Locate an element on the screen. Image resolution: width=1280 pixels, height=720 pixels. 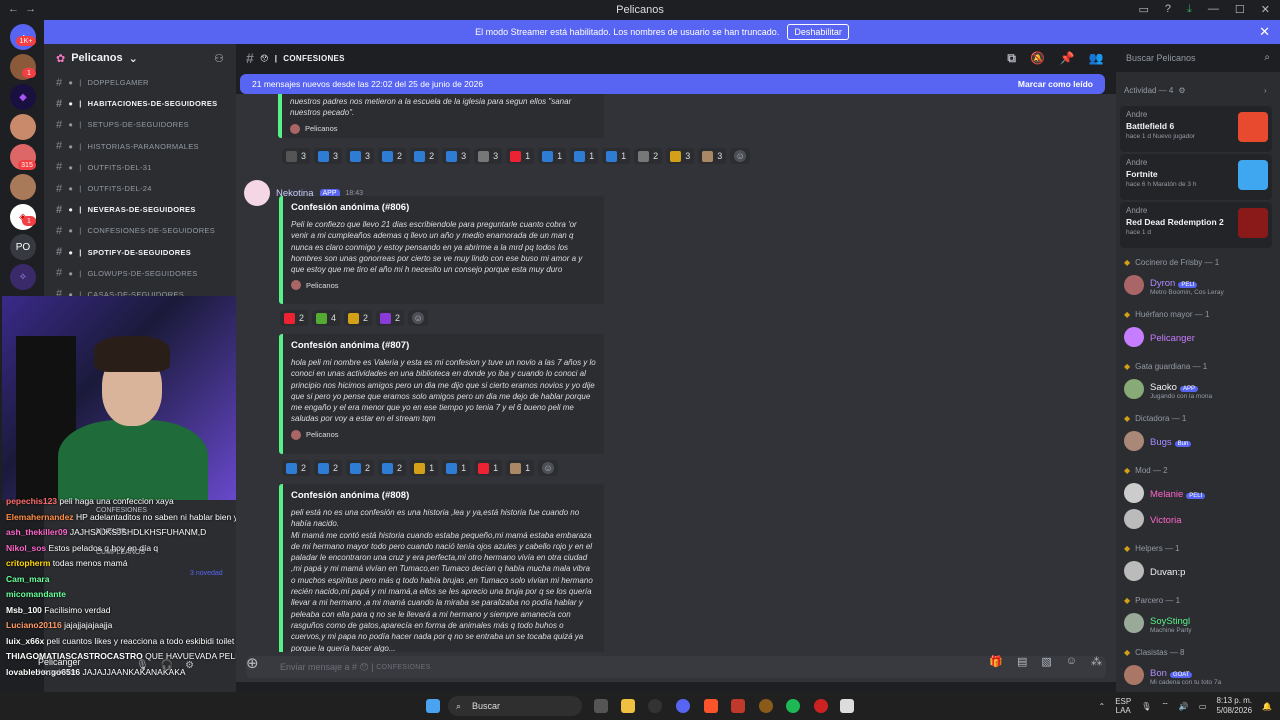
chevron-right-icon: › is located at coordinates (1265, 90).